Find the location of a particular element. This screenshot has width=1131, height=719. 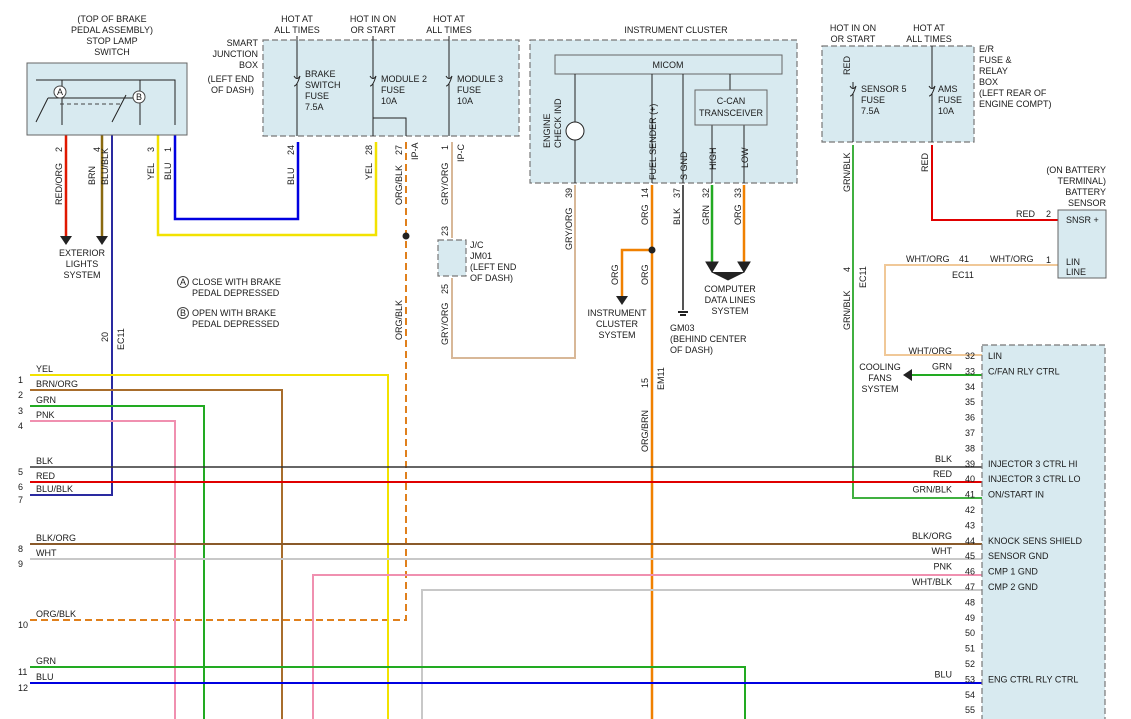

ecm-pin-number: 41 is located at coordinates (970, 495).